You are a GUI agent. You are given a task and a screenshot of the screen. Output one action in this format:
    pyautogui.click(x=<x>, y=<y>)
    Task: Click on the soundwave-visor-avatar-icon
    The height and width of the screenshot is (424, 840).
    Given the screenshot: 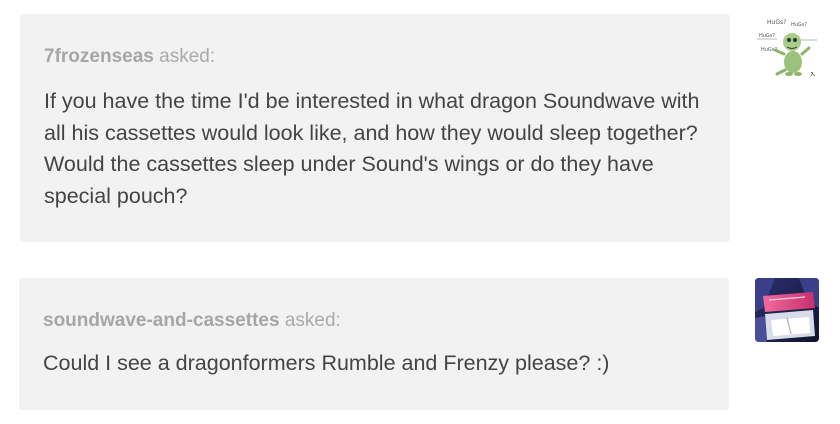 What is the action you would take?
    pyautogui.click(x=787, y=310)
    